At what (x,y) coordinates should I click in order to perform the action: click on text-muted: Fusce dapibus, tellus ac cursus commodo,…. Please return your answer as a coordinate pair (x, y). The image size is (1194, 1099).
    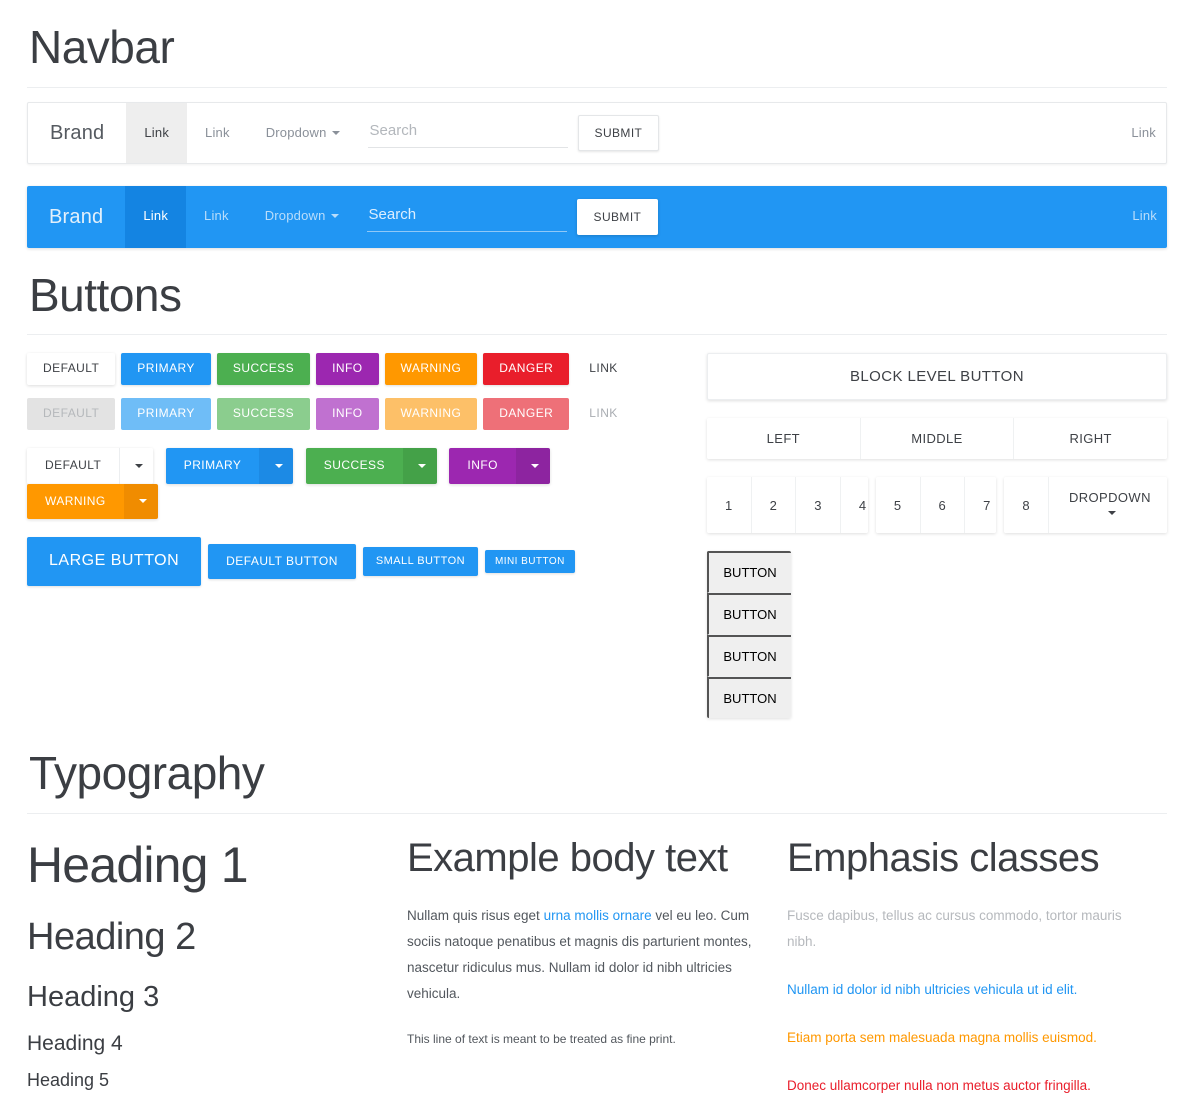
    Looking at the image, I should click on (954, 928).